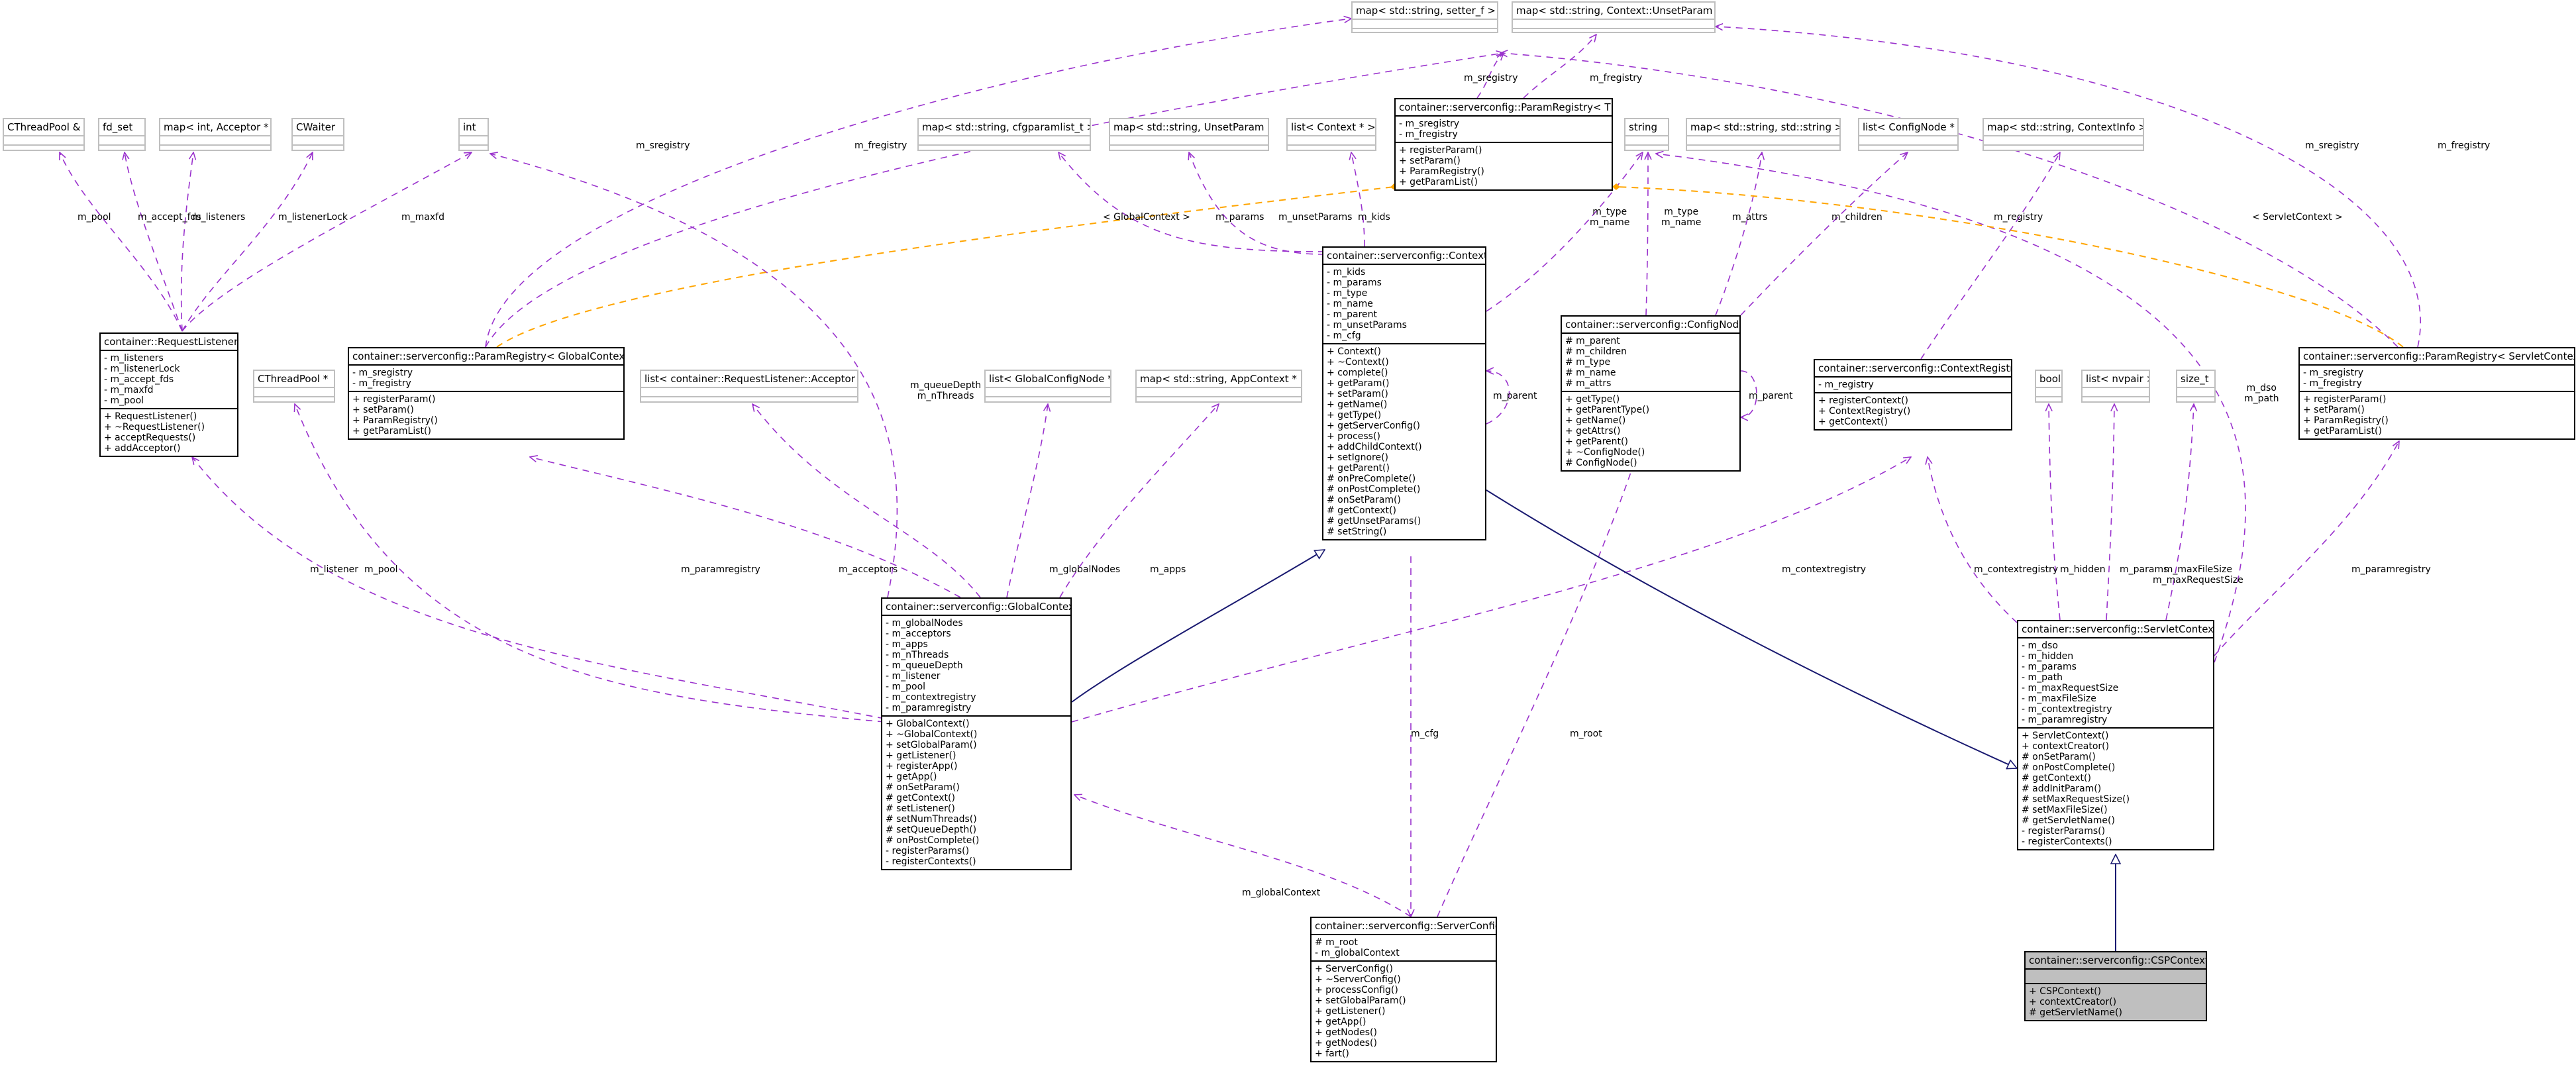  I want to click on edge-label: m_listeners, so click(219, 218).